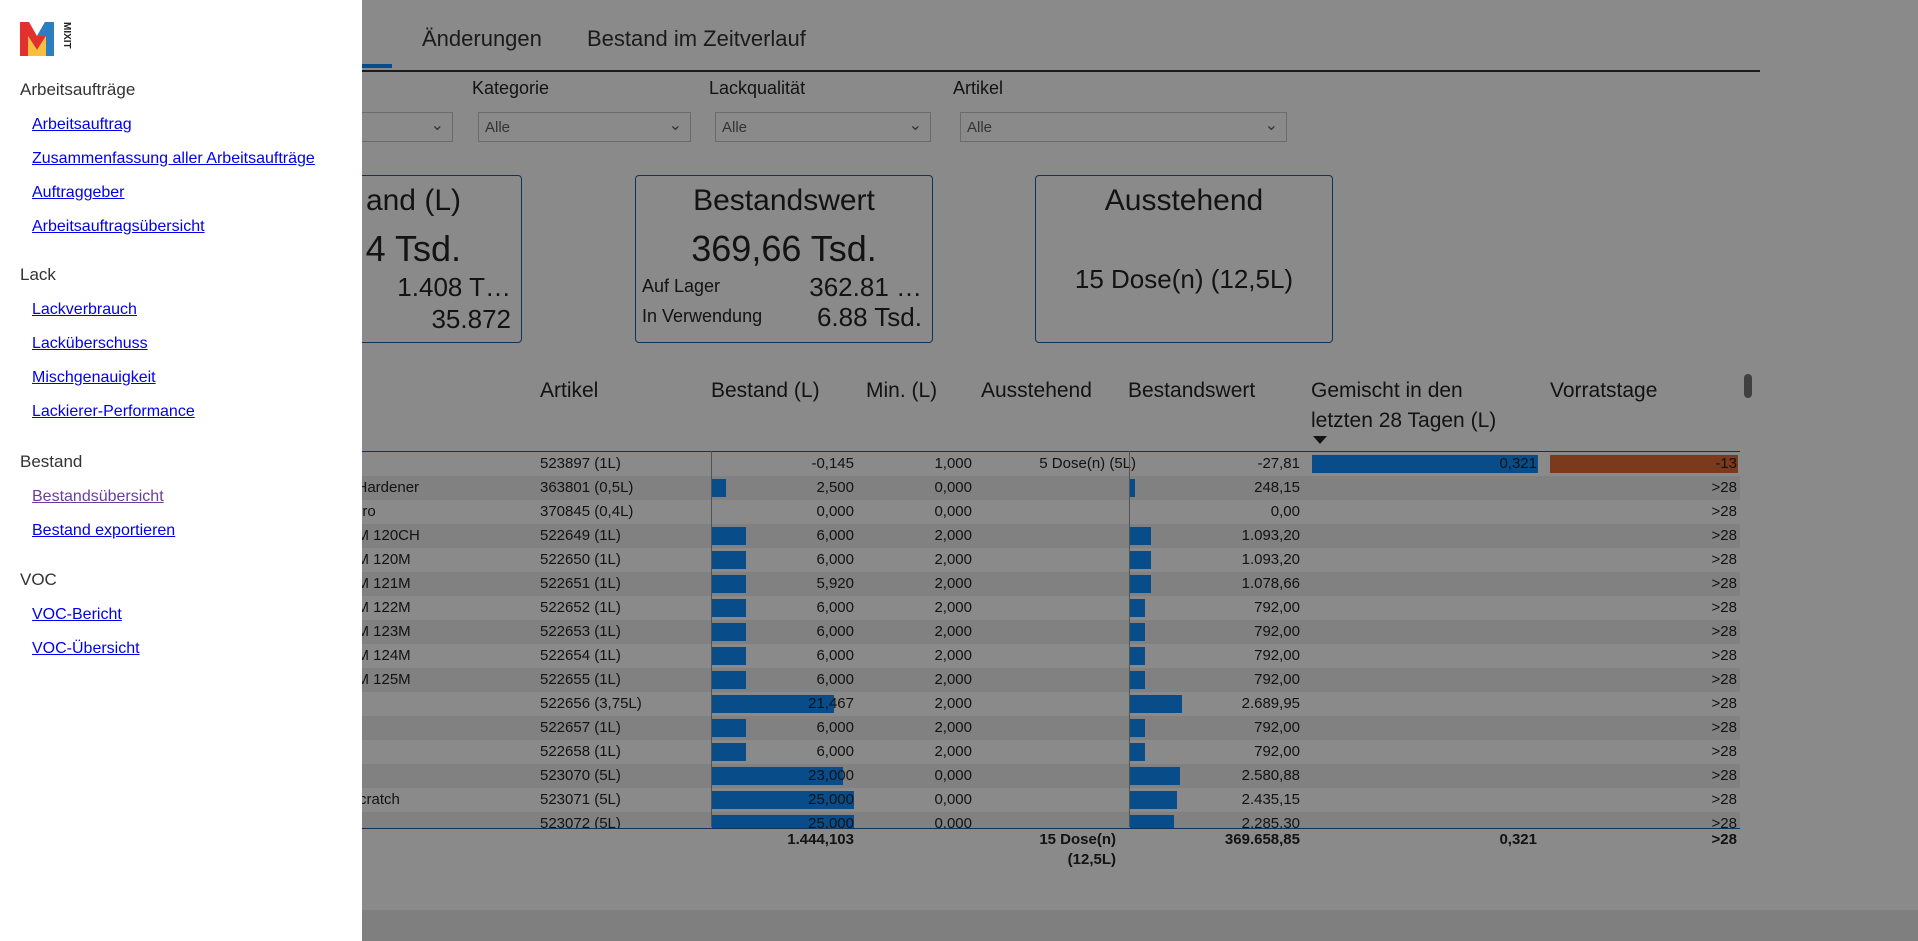 The height and width of the screenshot is (941, 1918). Describe the element at coordinates (82, 125) in the screenshot. I see `nav-link: Arbeitsauftrag` at that location.